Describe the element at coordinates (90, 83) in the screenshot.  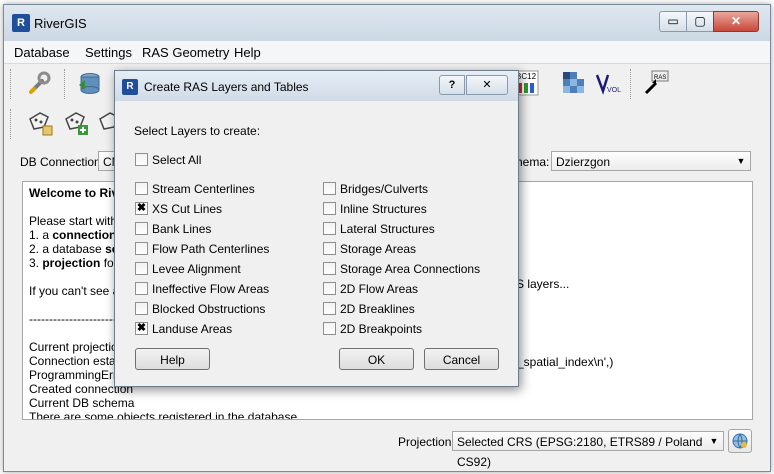
I see `database-icon` at that location.